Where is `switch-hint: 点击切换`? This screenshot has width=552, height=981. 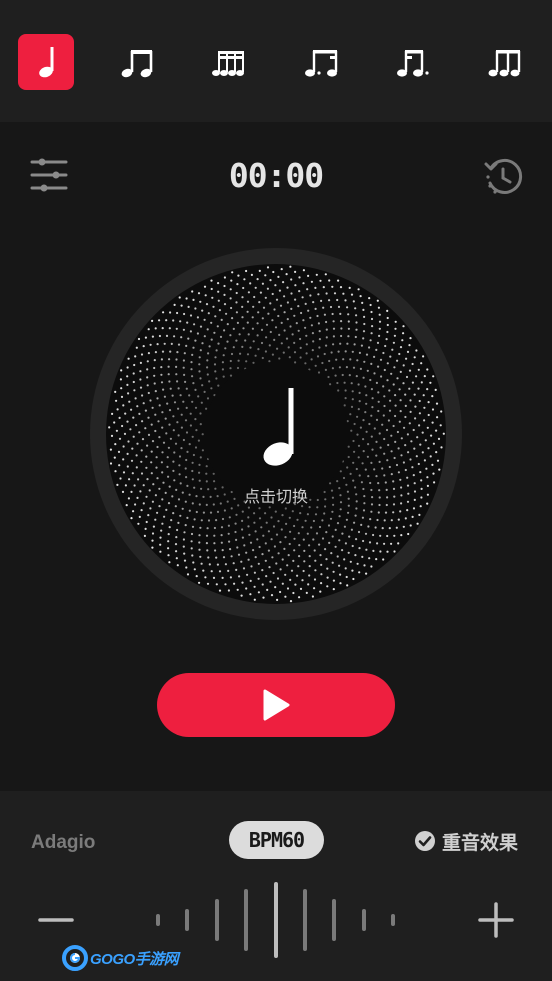 switch-hint: 点击切换 is located at coordinates (275, 497).